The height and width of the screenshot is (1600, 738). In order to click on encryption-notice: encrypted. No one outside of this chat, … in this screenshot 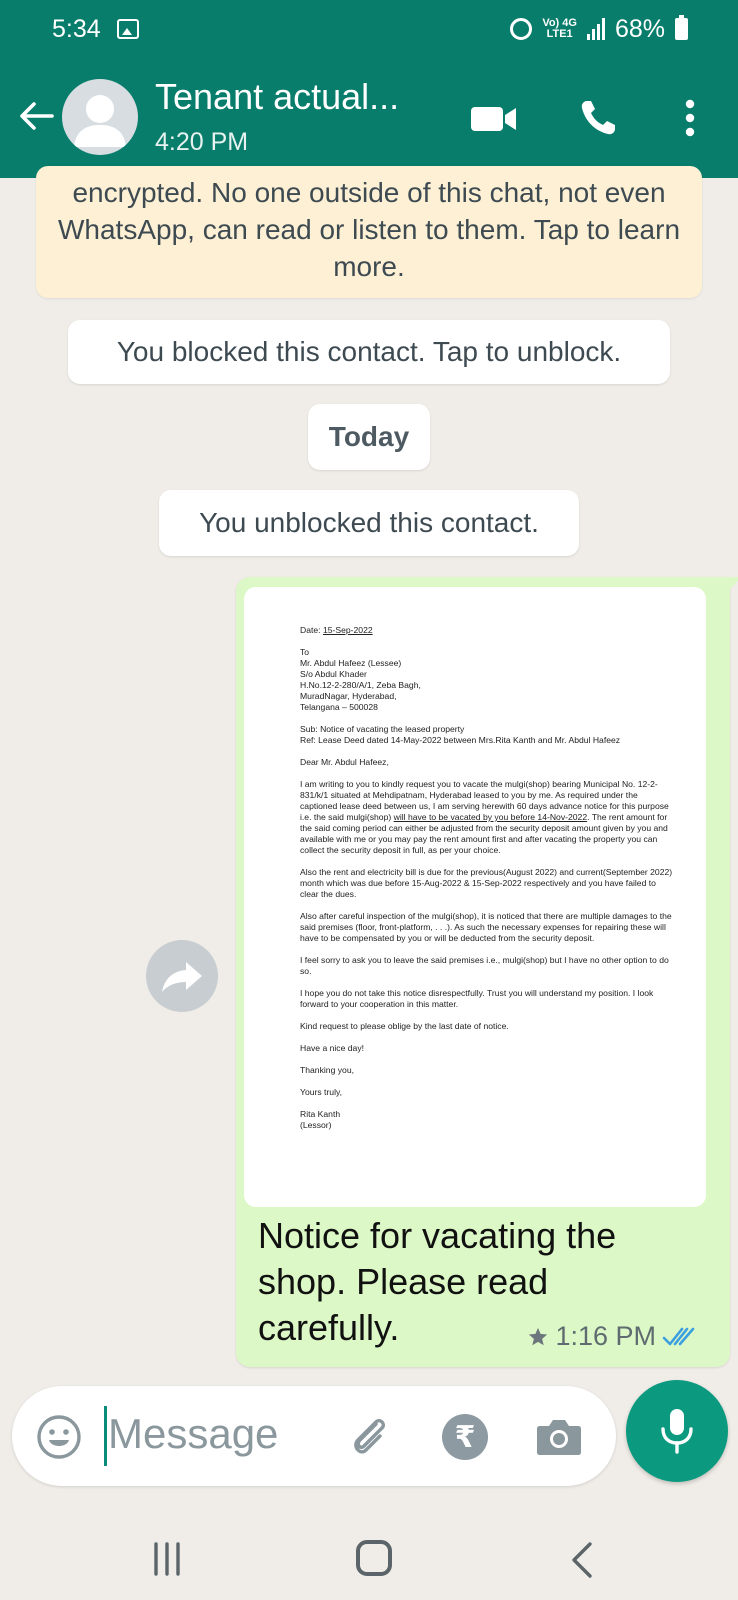, I will do `click(369, 232)`.